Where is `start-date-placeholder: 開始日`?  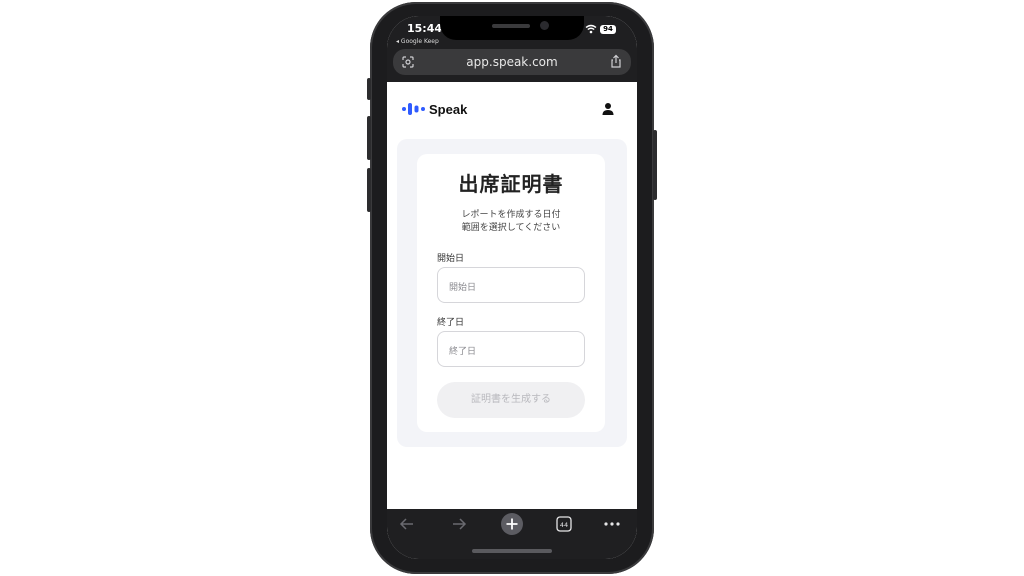
start-date-placeholder: 開始日 is located at coordinates (463, 288).